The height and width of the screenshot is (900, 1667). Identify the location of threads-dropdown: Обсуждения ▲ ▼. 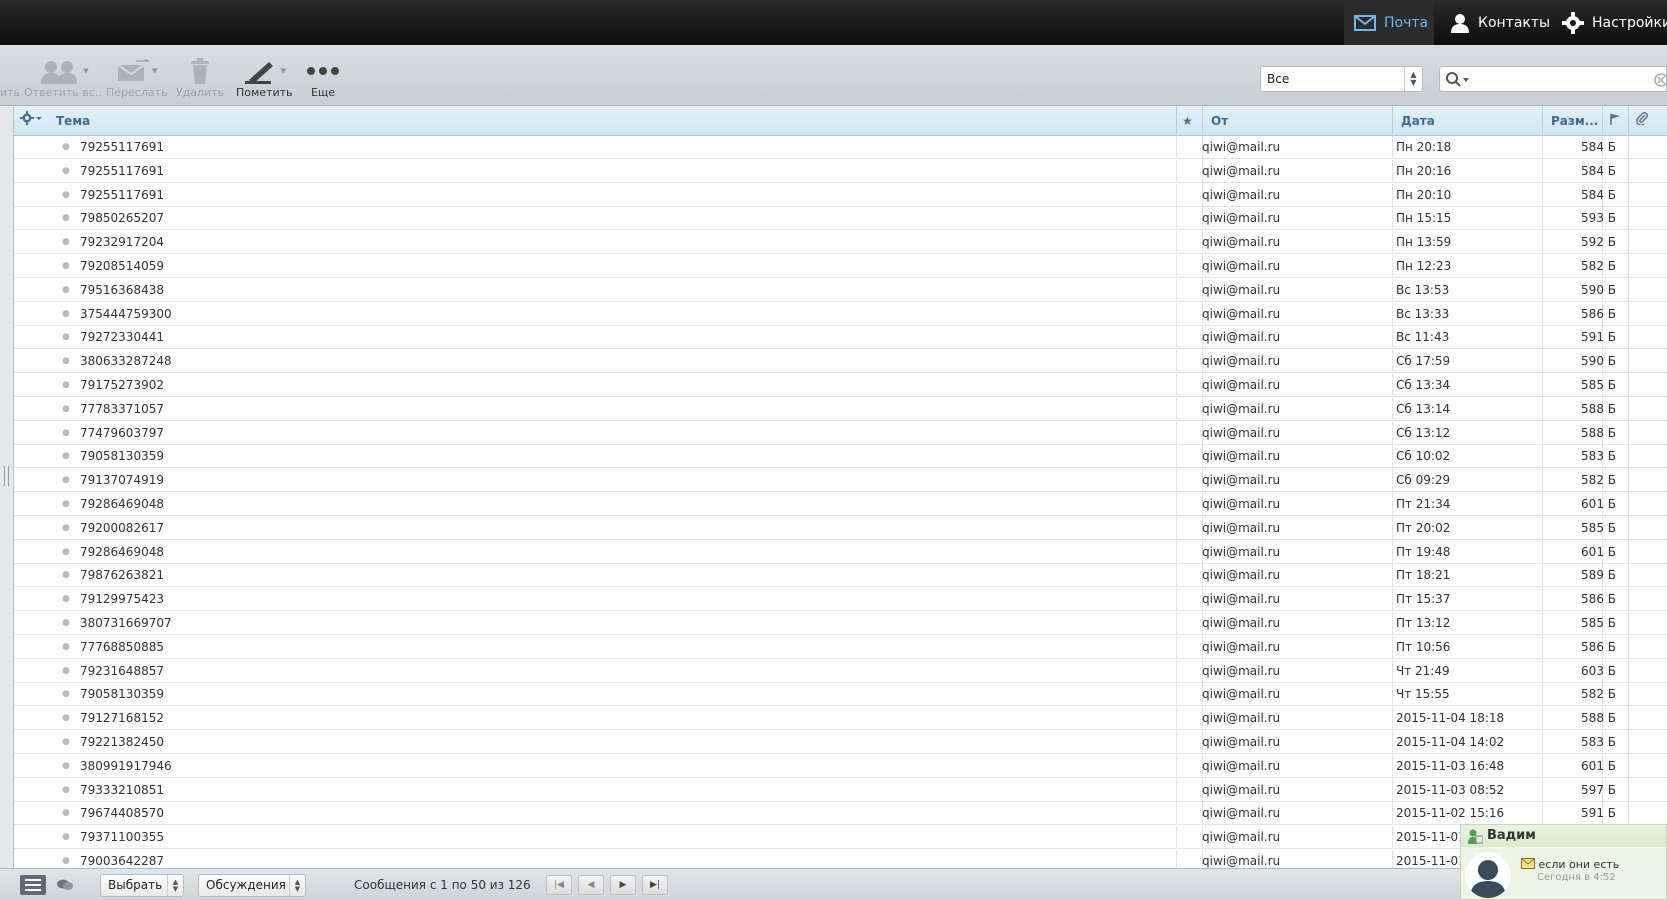
(252, 885).